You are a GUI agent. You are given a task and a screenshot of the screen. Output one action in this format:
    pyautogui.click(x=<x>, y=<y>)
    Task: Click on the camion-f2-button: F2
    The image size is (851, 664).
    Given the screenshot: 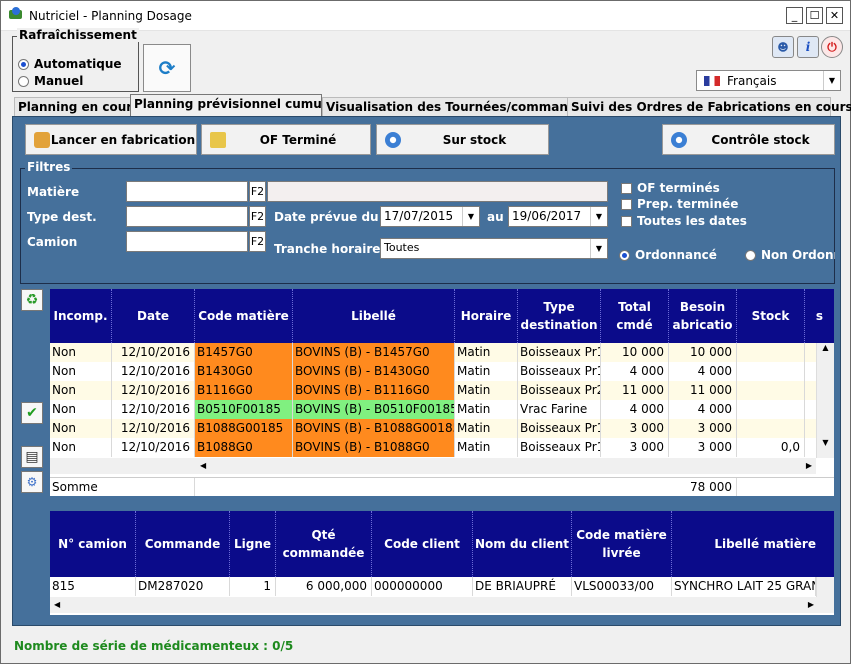 What is the action you would take?
    pyautogui.click(x=257, y=241)
    